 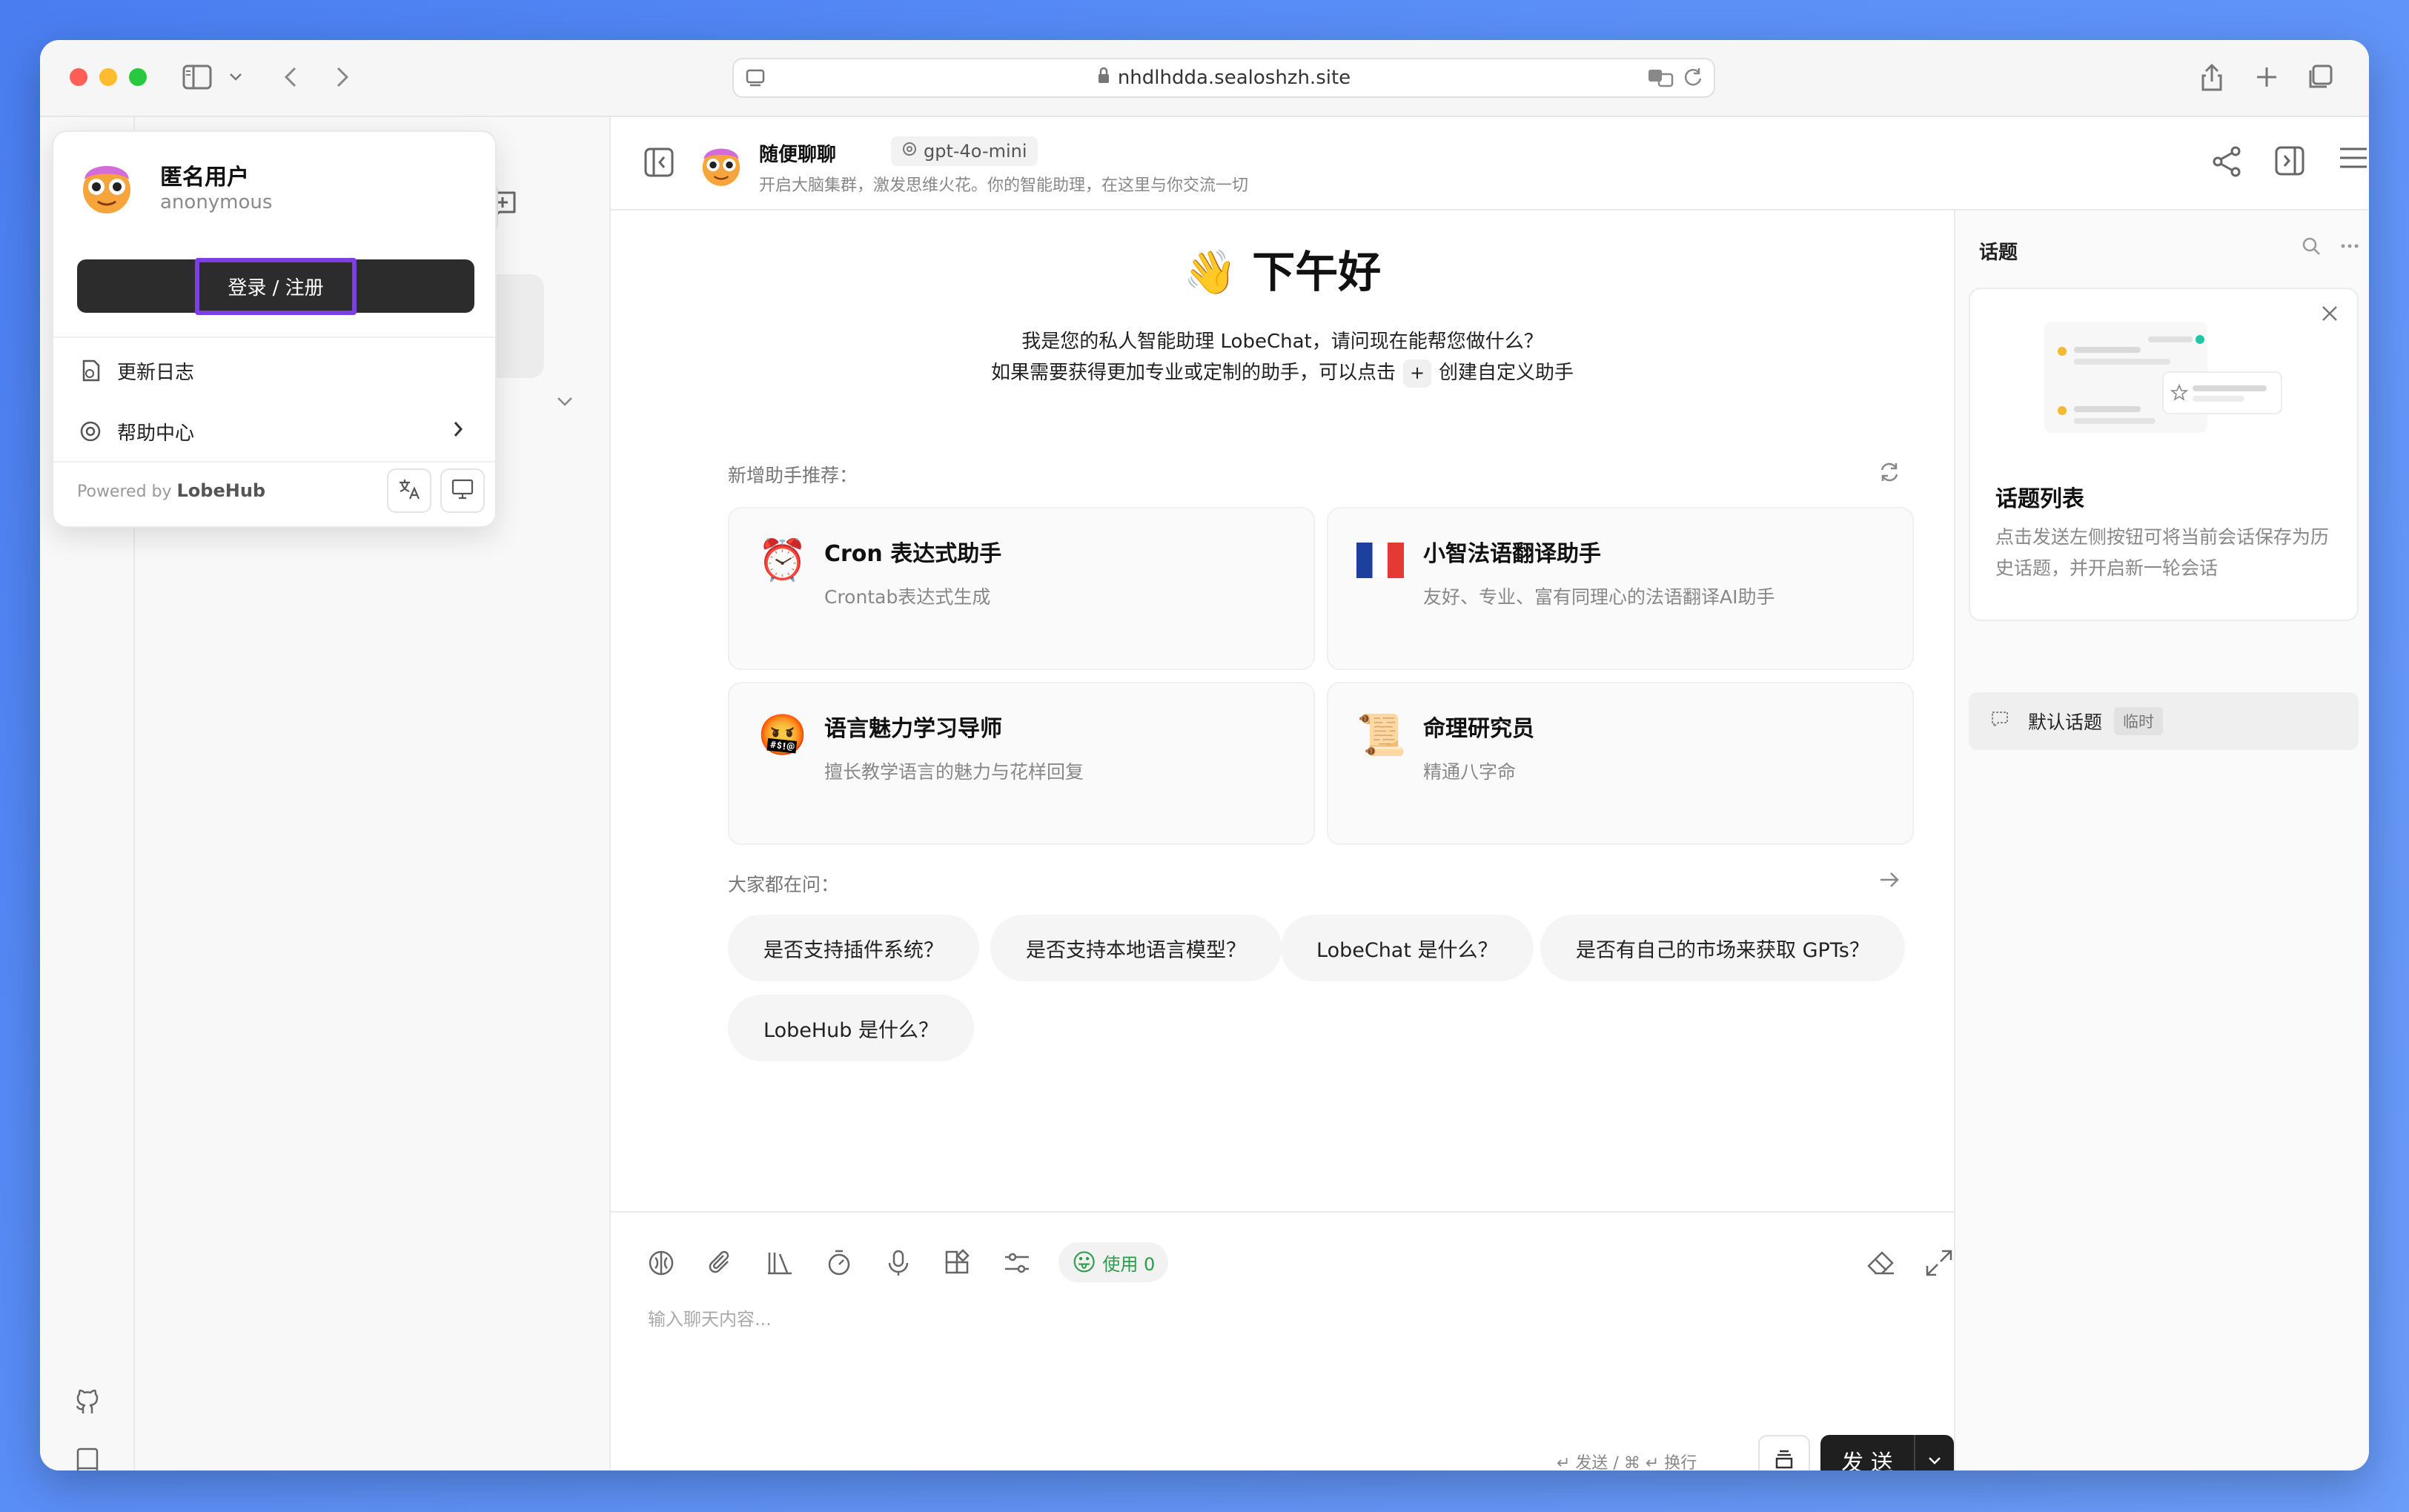 I want to click on minimize-window-button, so click(x=108, y=77).